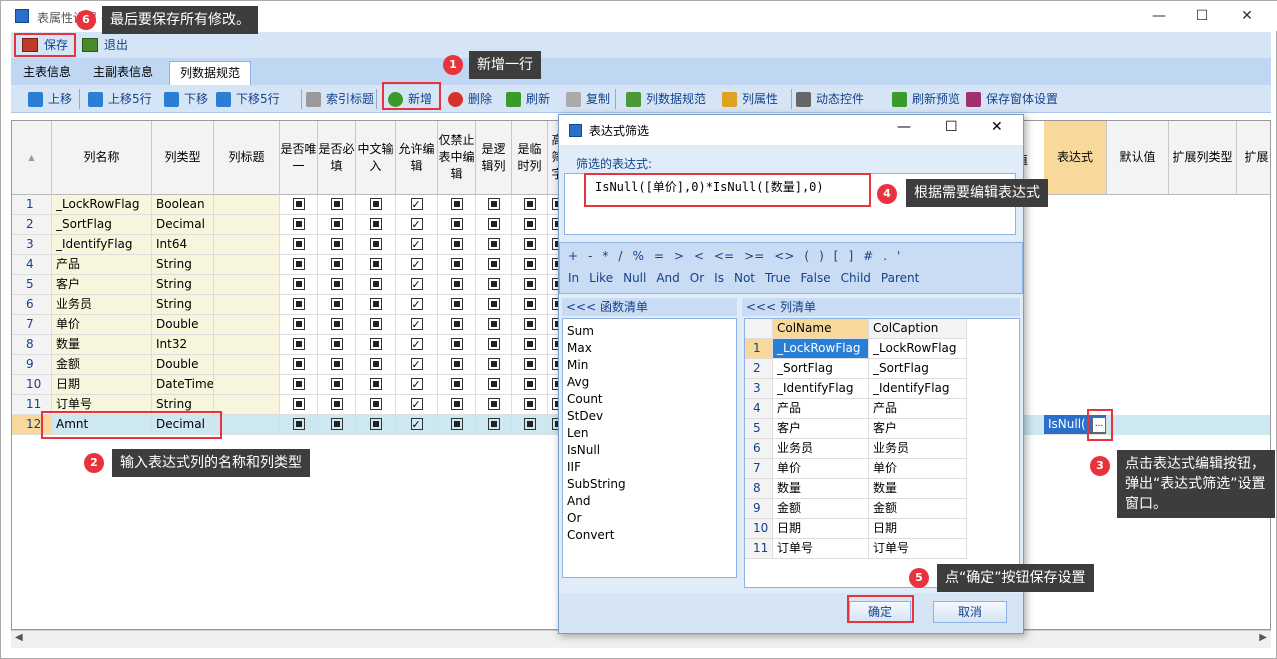 The width and height of the screenshot is (1277, 659). I want to click on toolbar-button-10: 列属性, so click(750, 99).